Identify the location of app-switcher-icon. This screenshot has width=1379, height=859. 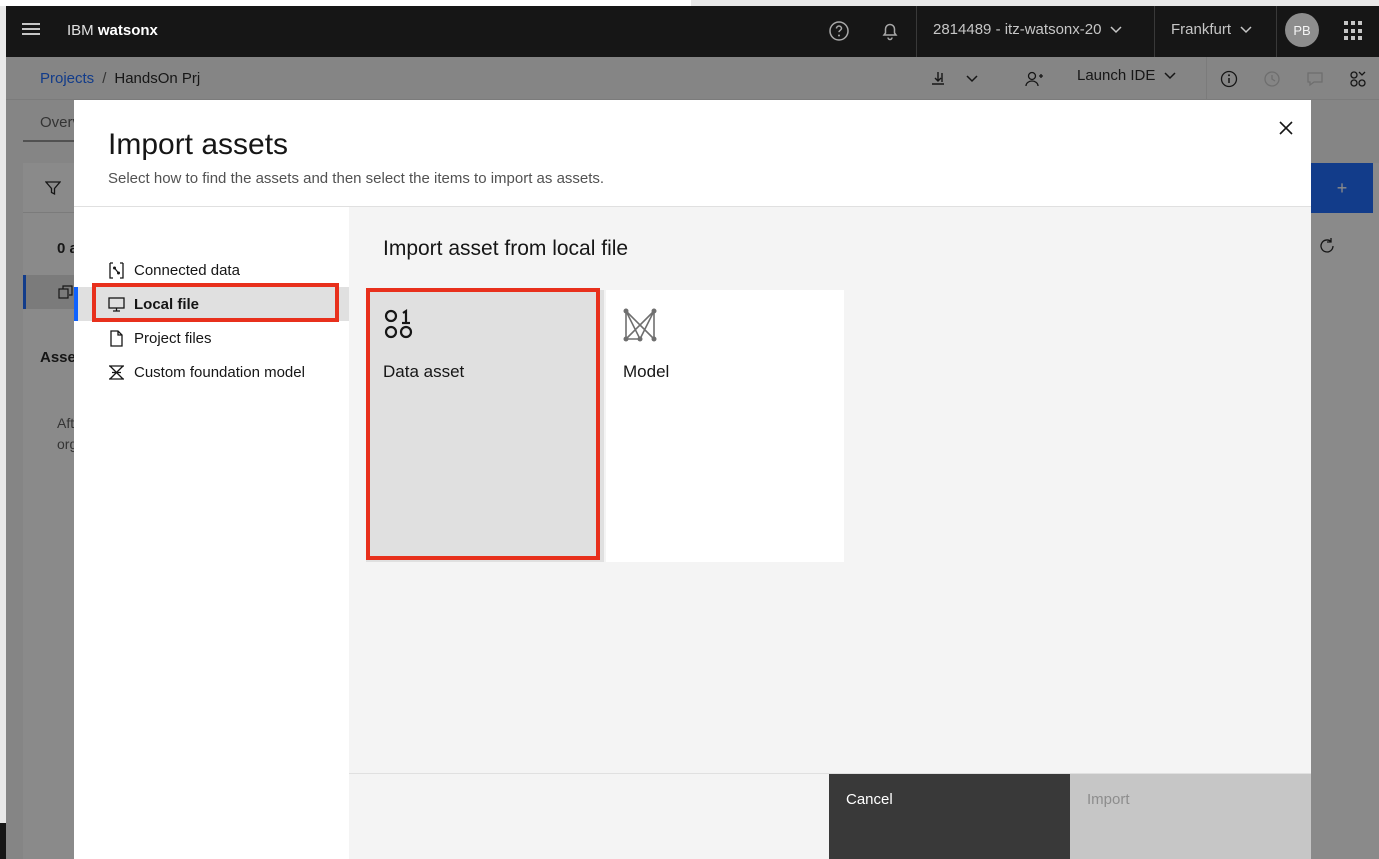
(1354, 31).